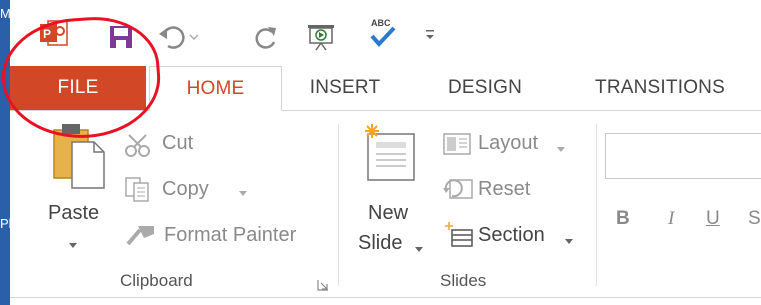 The image size is (761, 305). What do you see at coordinates (383, 35) in the screenshot?
I see `spelling-icon: ABC` at bounding box center [383, 35].